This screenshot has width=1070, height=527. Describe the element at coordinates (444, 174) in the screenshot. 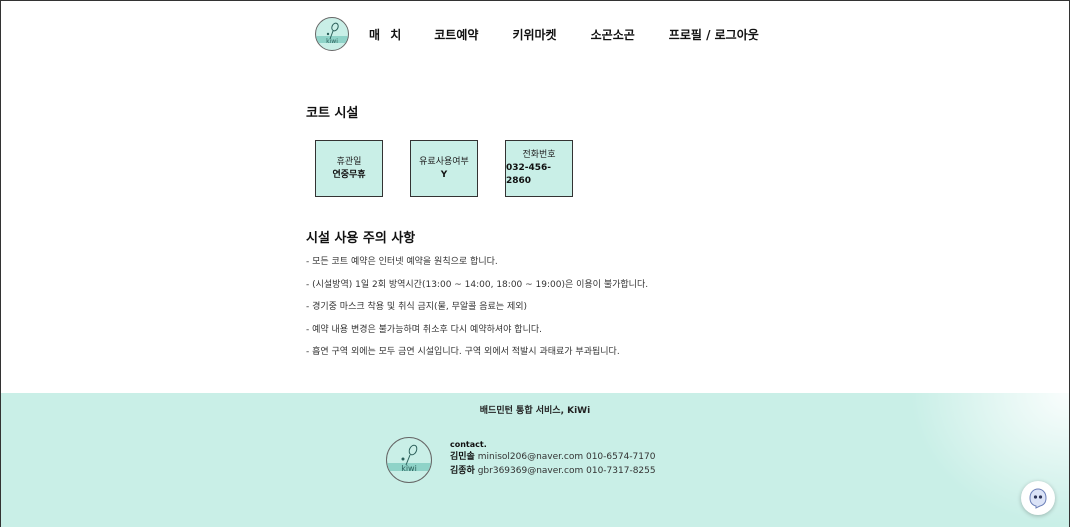

I see `card-value: Y` at that location.